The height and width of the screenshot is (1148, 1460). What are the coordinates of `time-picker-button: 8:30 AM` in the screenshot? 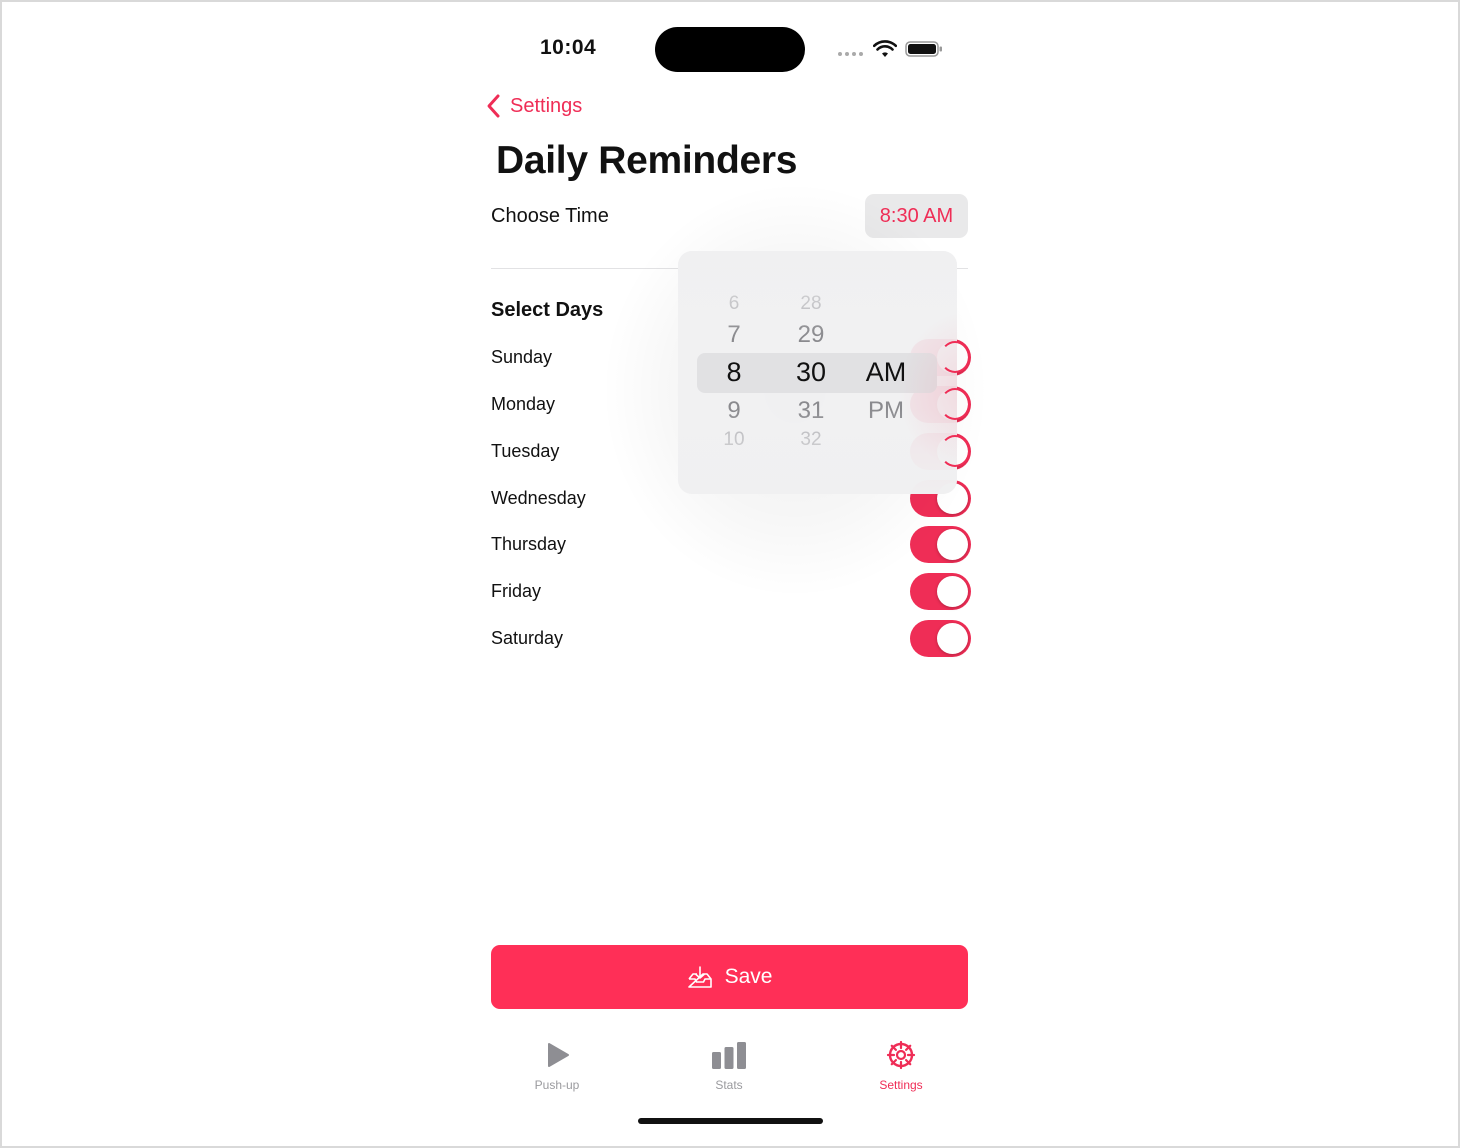 It's located at (916, 216).